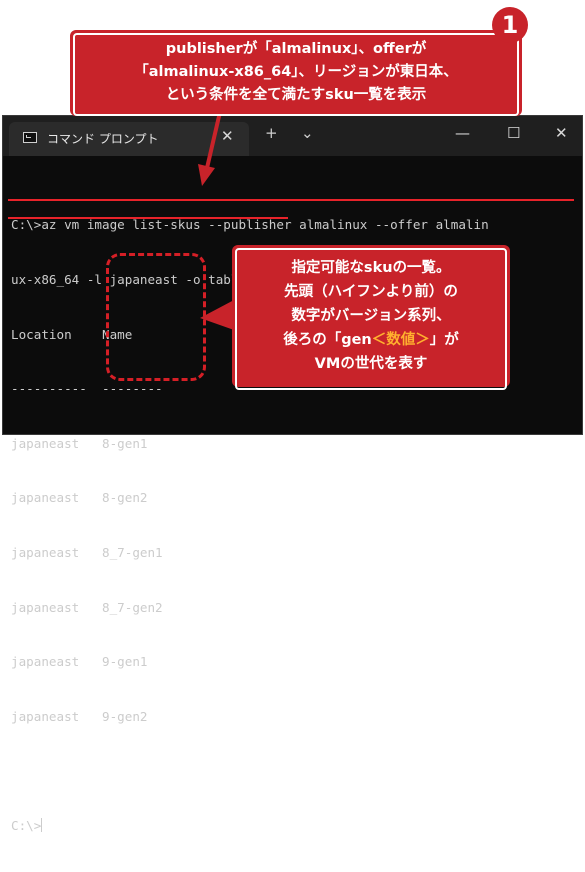  I want to click on callout-line: 数字がバージョン系列、, so click(371, 316).